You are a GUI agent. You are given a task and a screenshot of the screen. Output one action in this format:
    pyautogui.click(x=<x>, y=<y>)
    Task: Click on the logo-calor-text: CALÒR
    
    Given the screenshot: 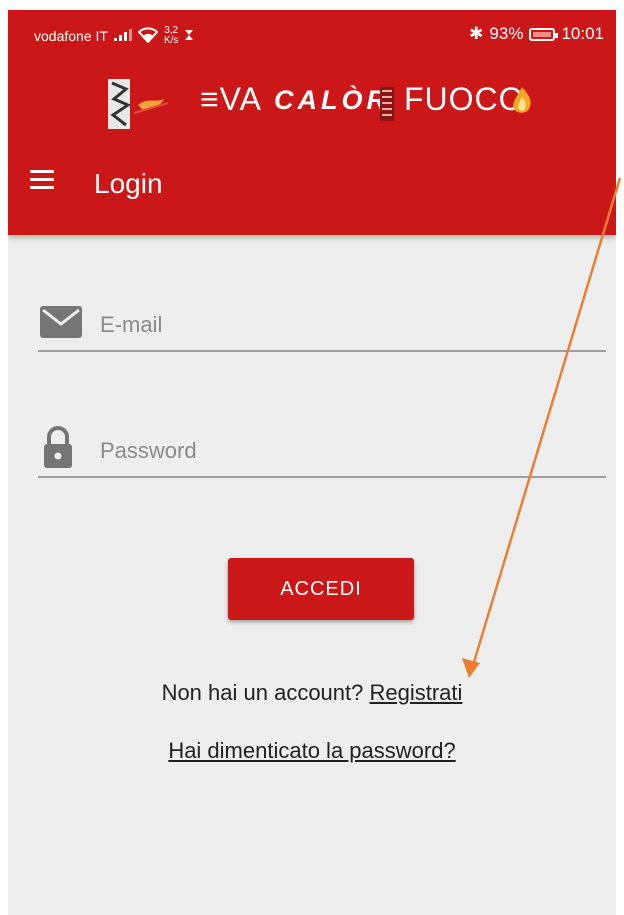 What is the action you would take?
    pyautogui.click(x=332, y=100)
    